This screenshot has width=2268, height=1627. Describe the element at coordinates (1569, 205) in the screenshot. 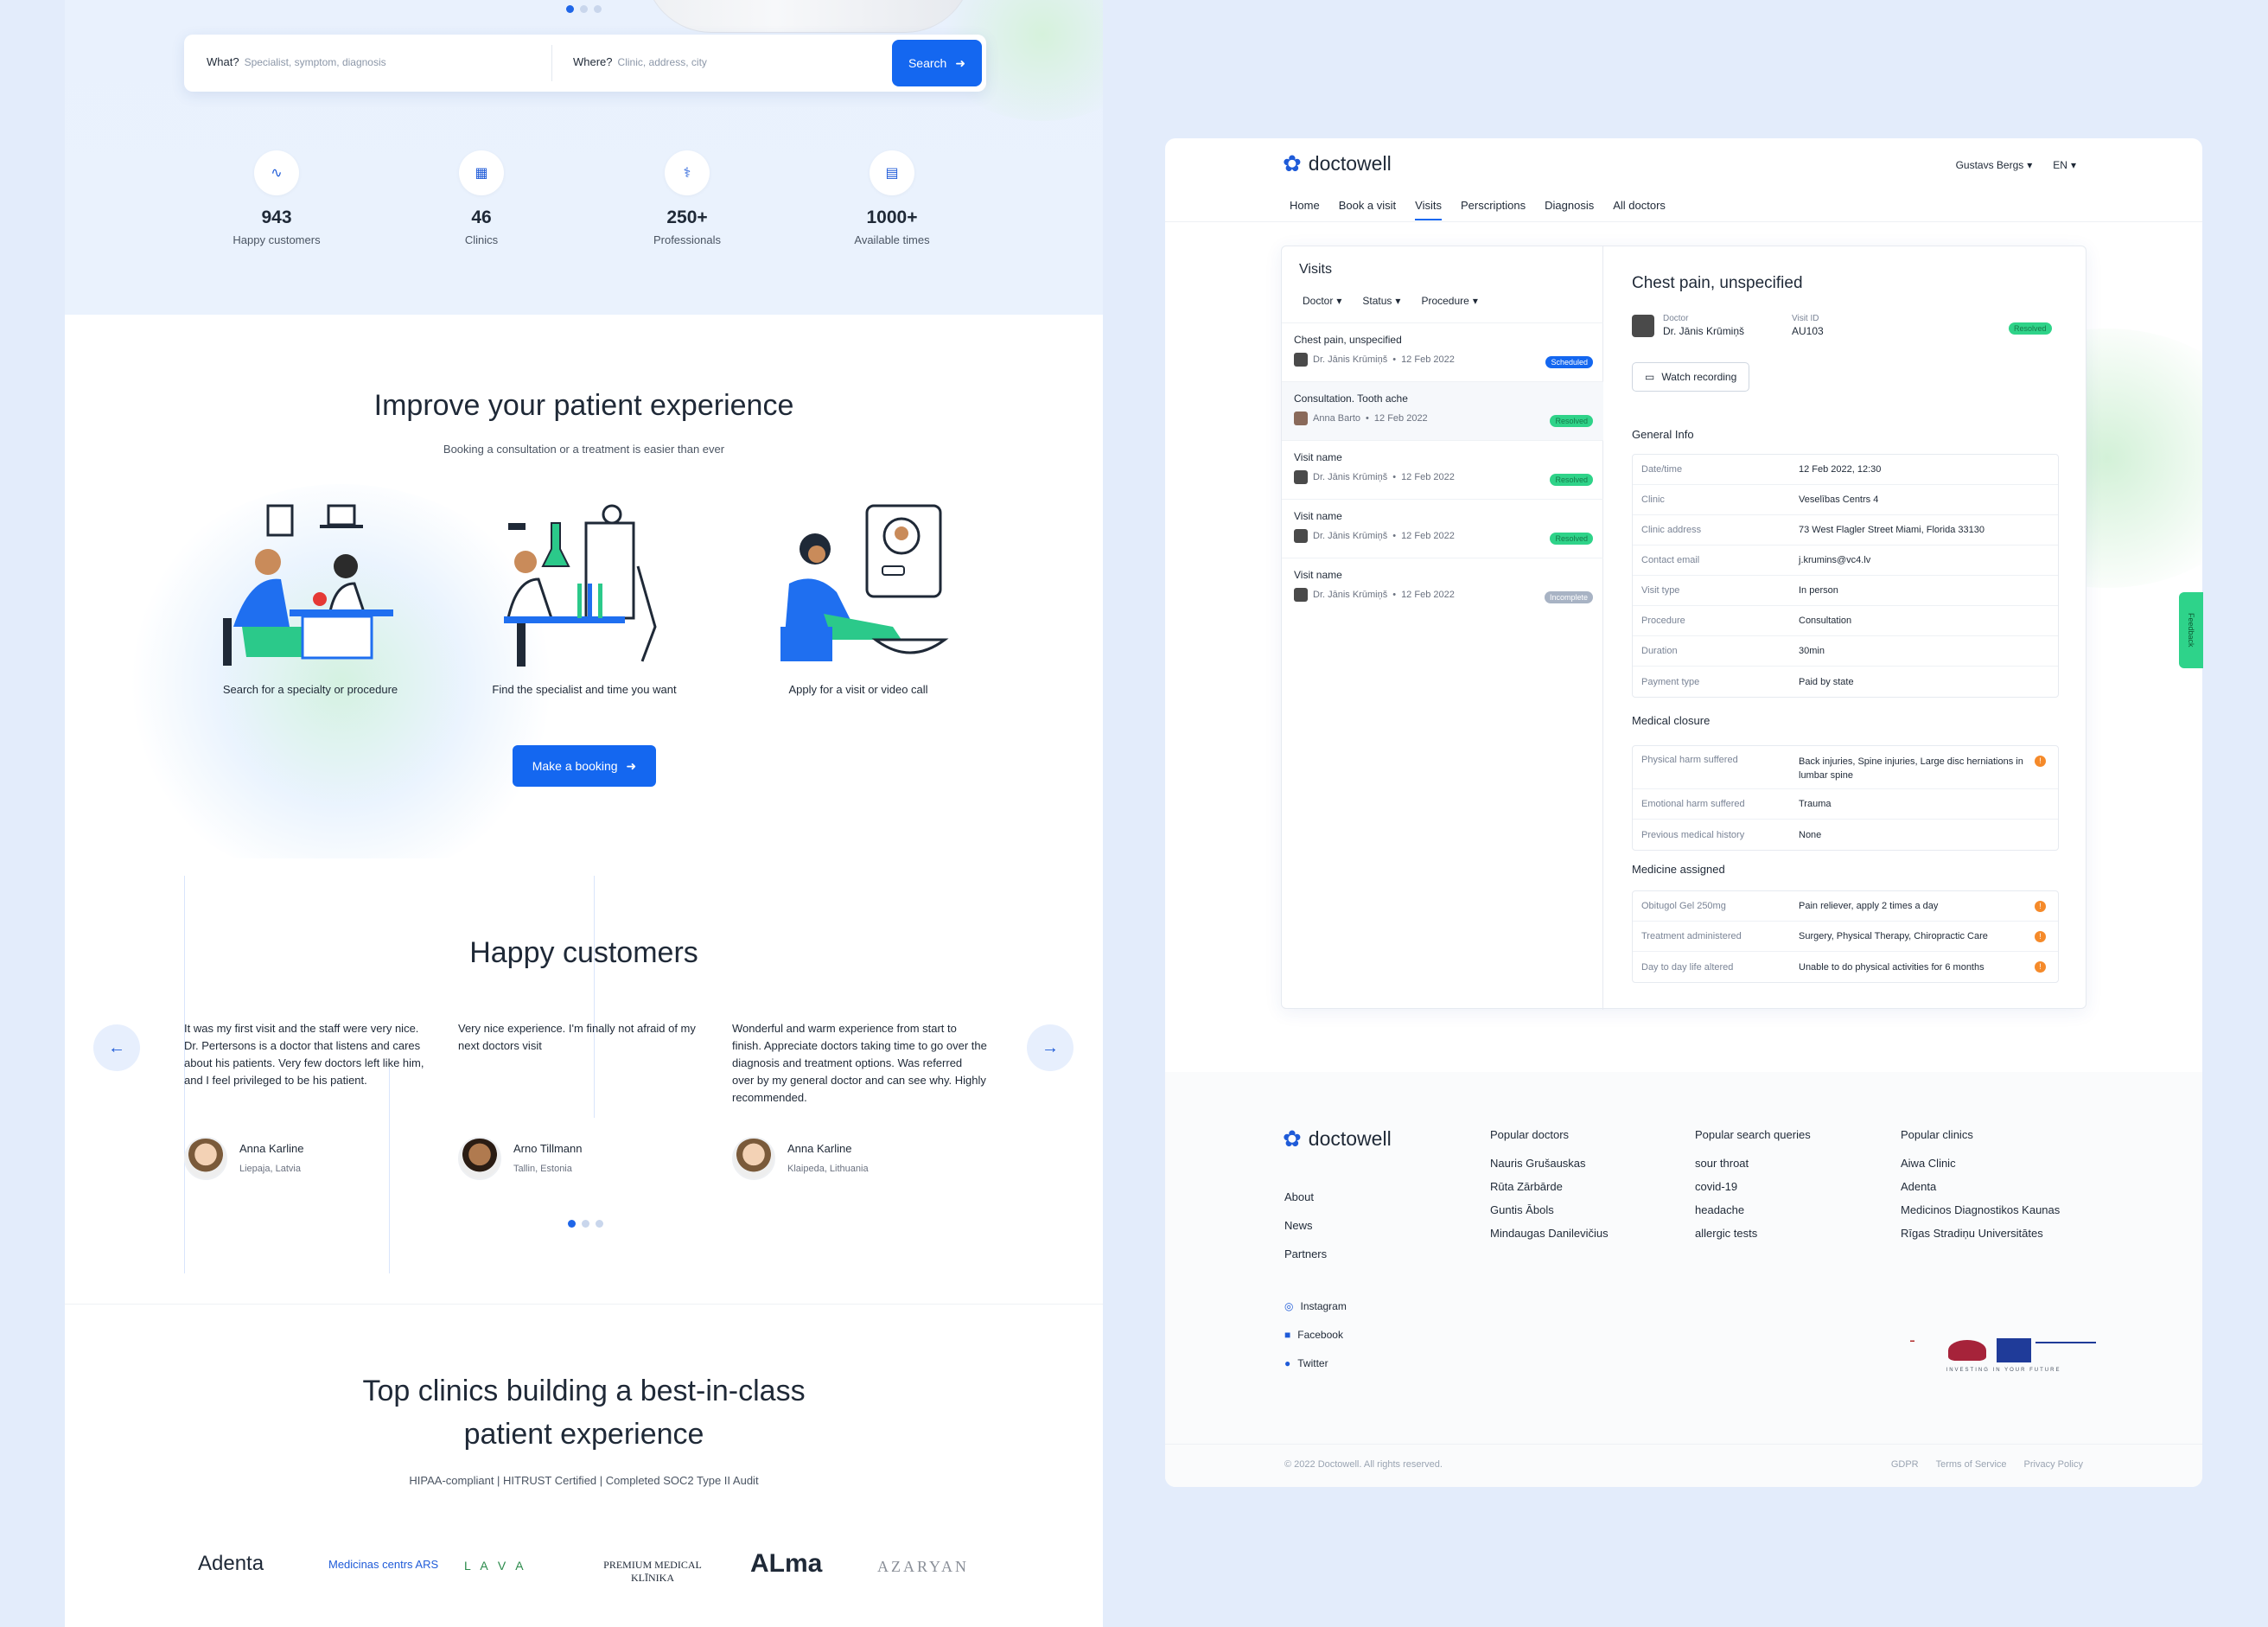

I see `nav-diagnosis: Diagnosis` at that location.